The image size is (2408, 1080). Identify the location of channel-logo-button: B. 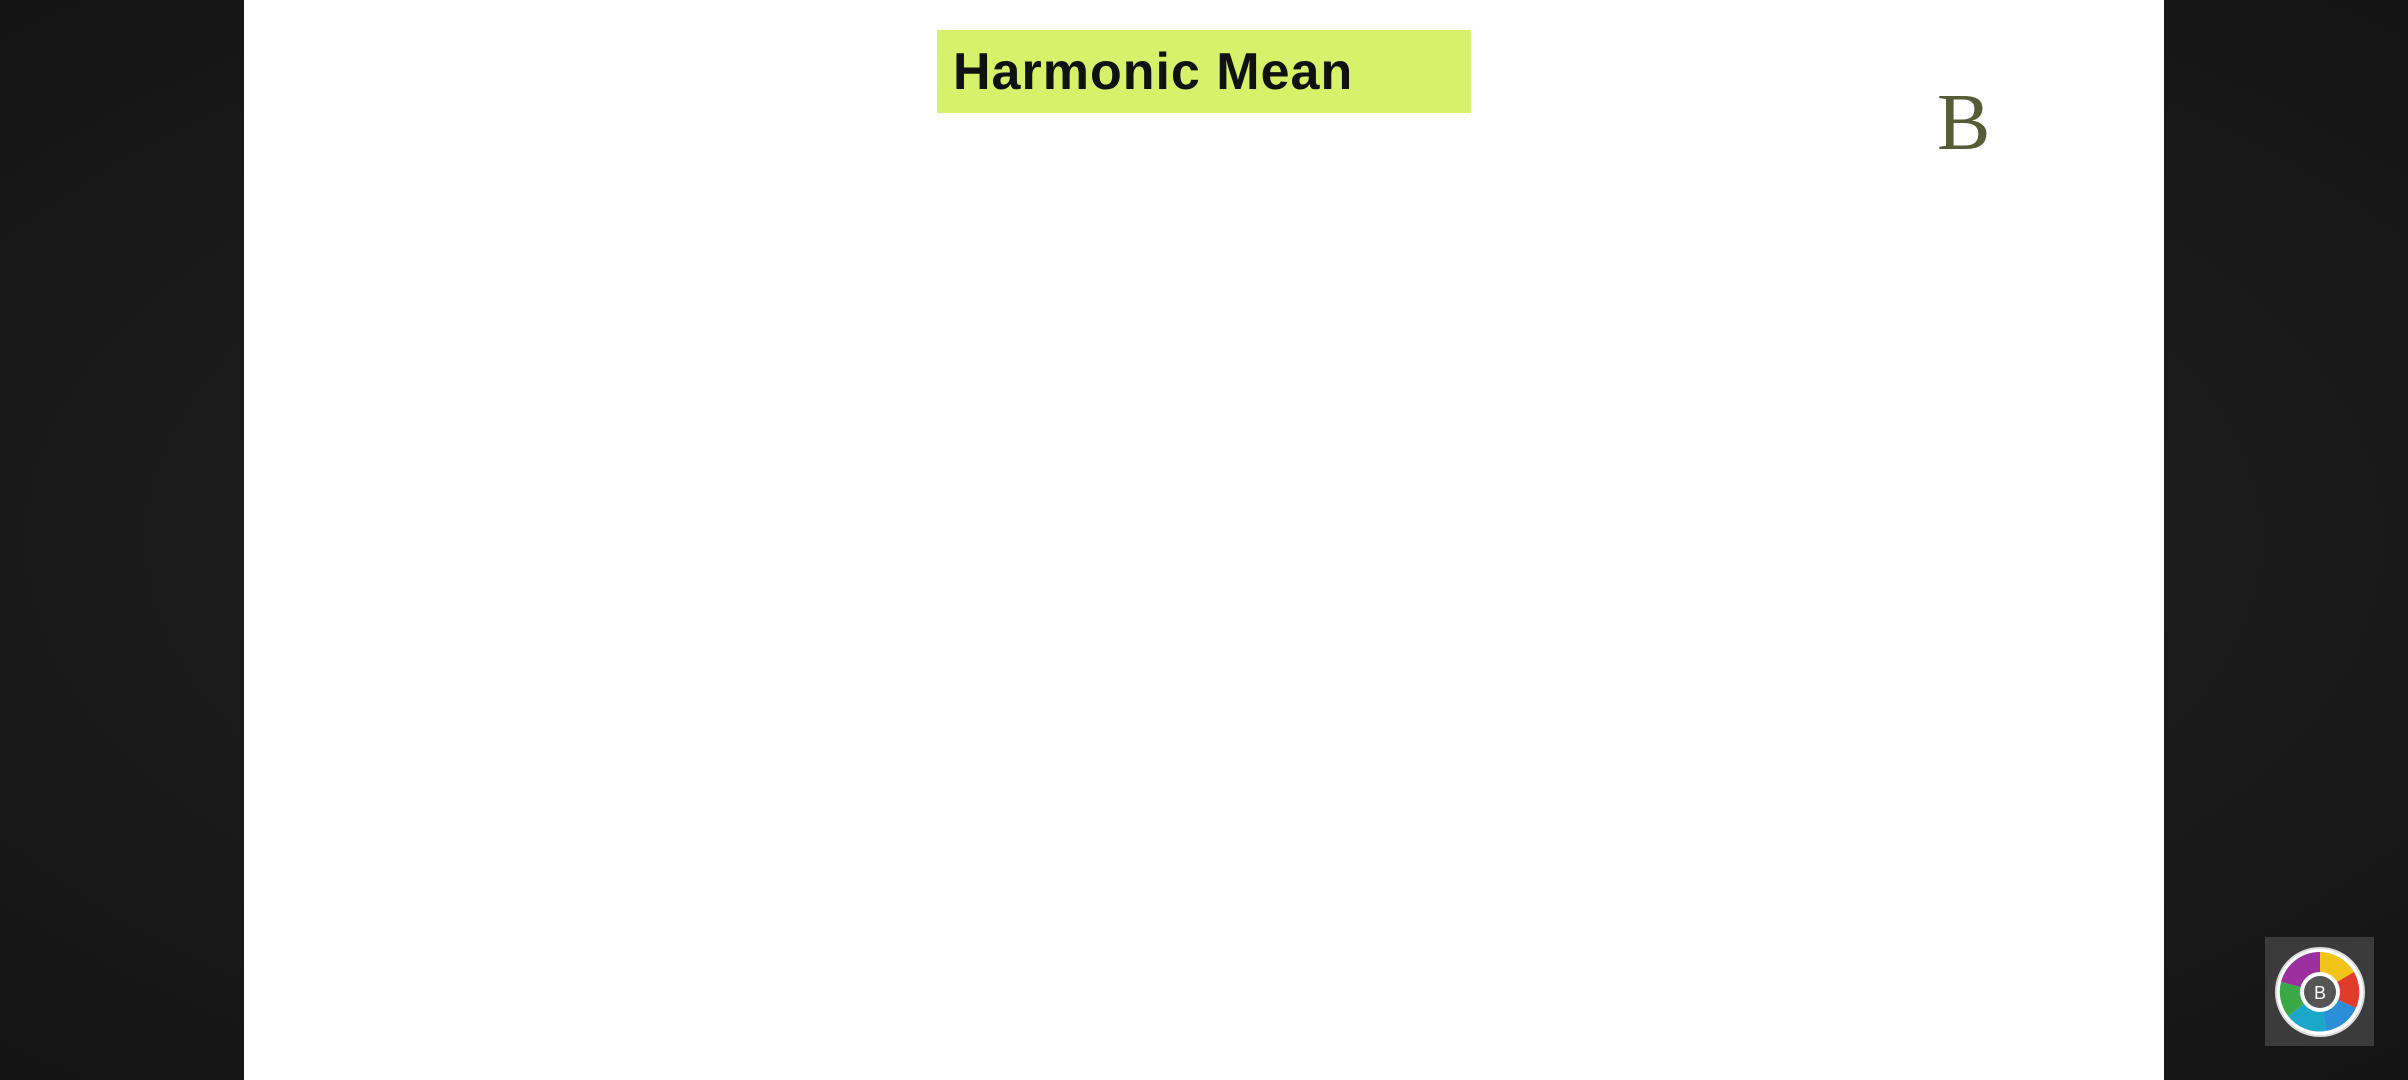
(2319, 991).